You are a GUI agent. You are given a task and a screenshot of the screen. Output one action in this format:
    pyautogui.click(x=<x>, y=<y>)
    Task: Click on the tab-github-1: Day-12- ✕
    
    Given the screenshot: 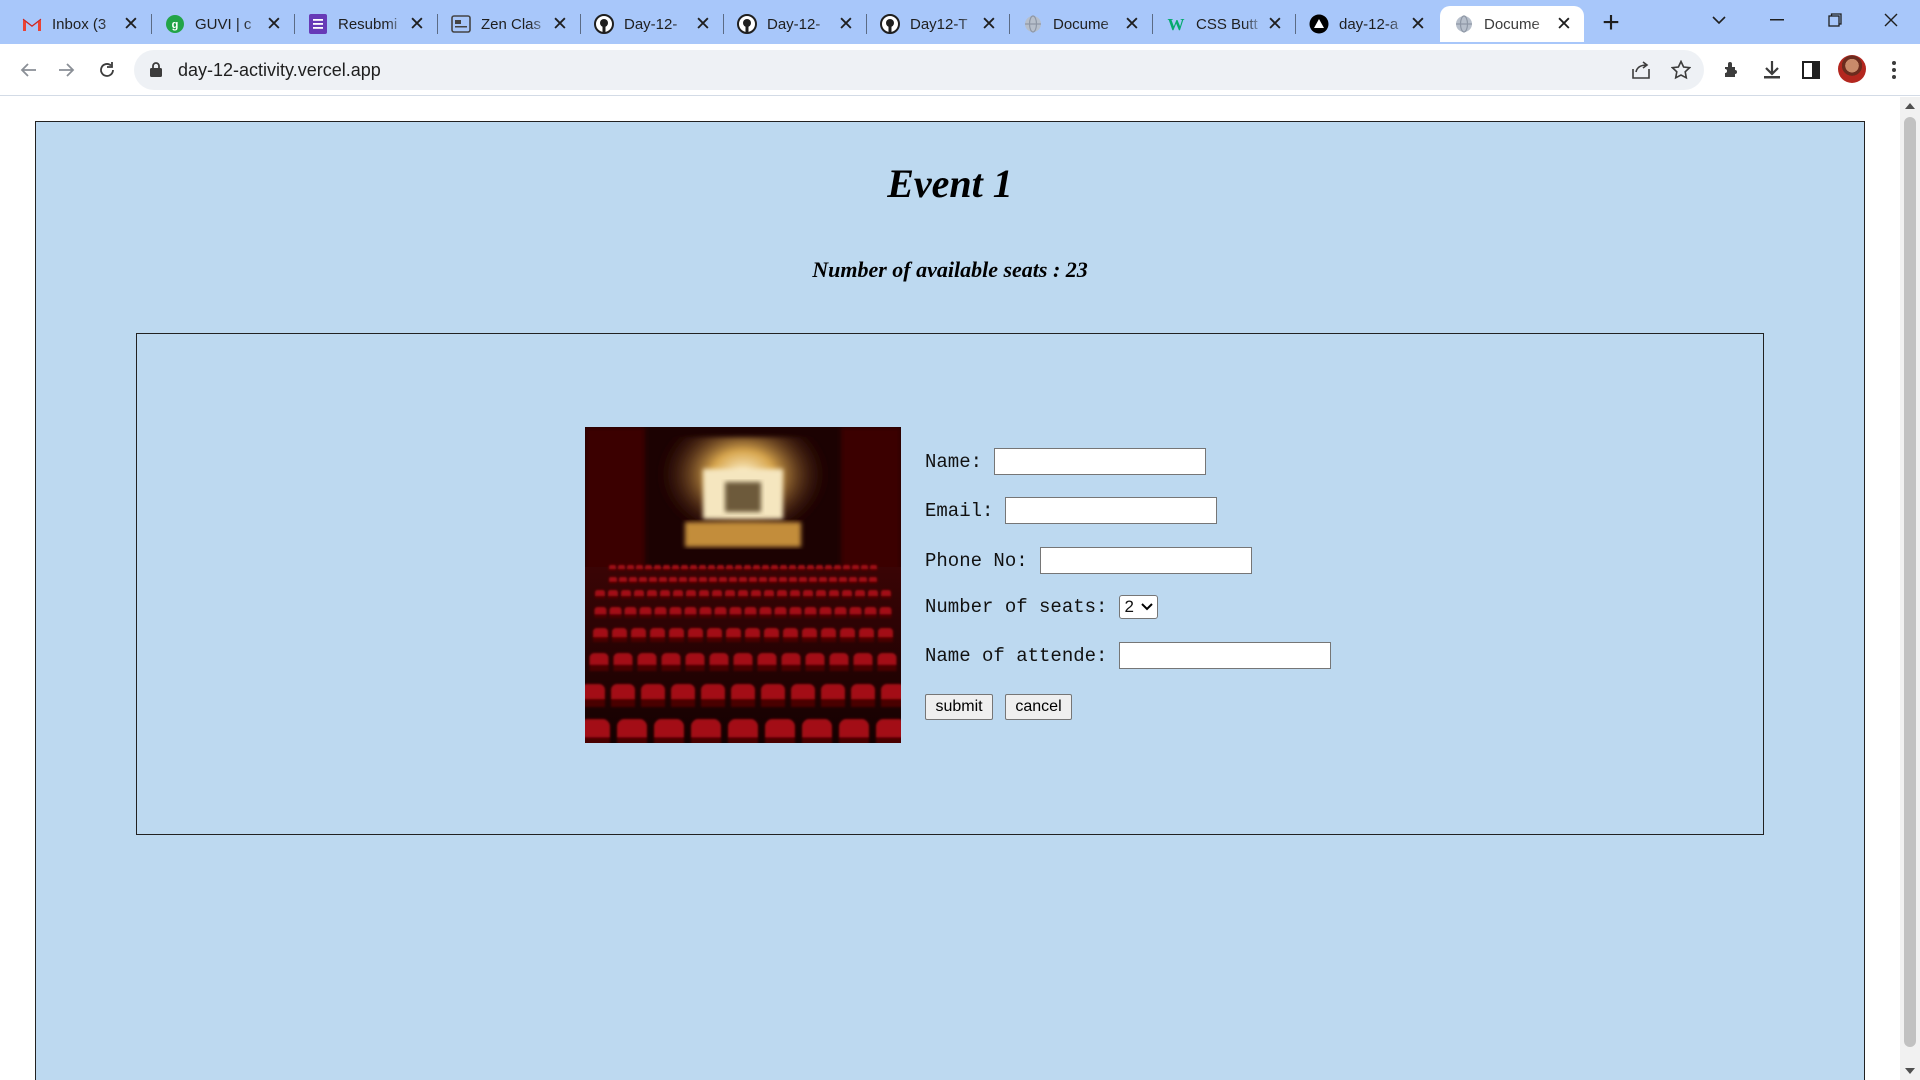 What is the action you would take?
    pyautogui.click(x=652, y=24)
    